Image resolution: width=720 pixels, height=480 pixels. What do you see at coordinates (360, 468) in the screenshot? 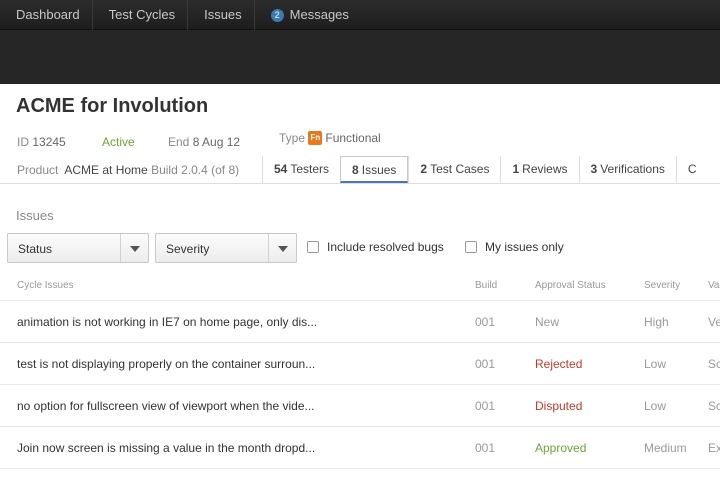
I see `table-divider` at bounding box center [360, 468].